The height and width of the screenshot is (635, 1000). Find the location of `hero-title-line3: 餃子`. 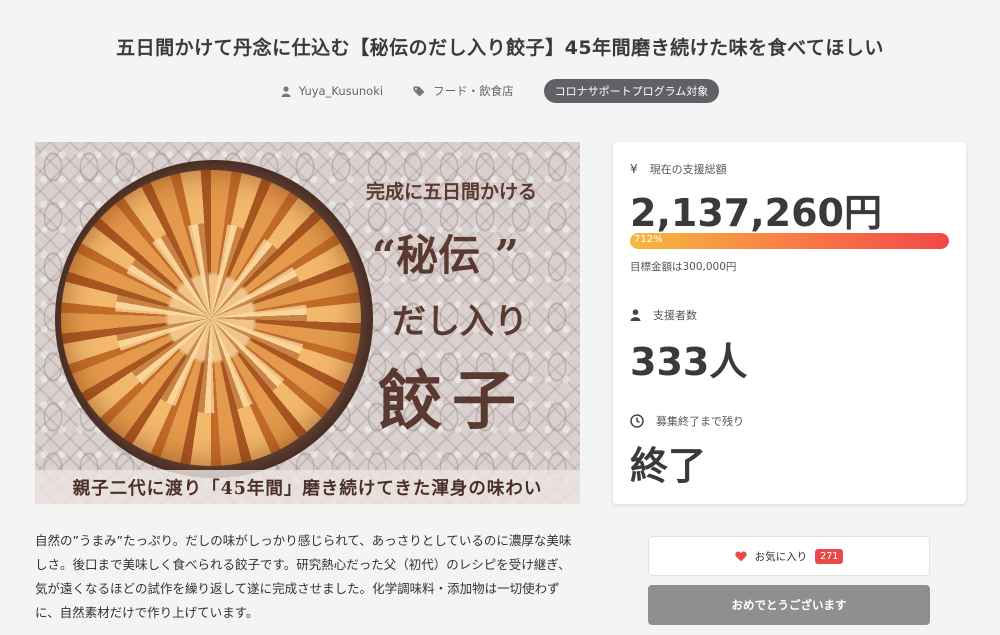

hero-title-line3: 餃子 is located at coordinates (452, 401).